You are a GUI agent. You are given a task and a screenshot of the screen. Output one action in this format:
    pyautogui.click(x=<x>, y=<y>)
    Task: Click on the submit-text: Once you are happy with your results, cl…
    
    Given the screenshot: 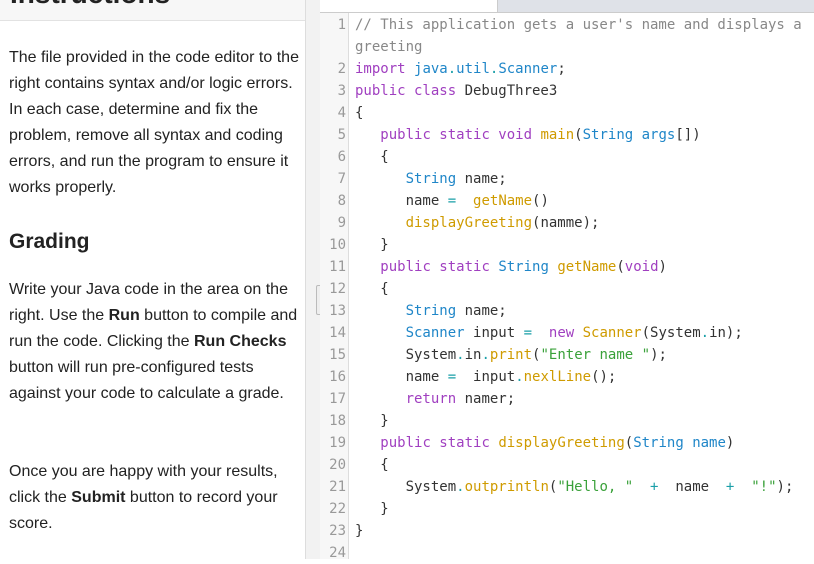 What is the action you would take?
    pyautogui.click(x=154, y=498)
    